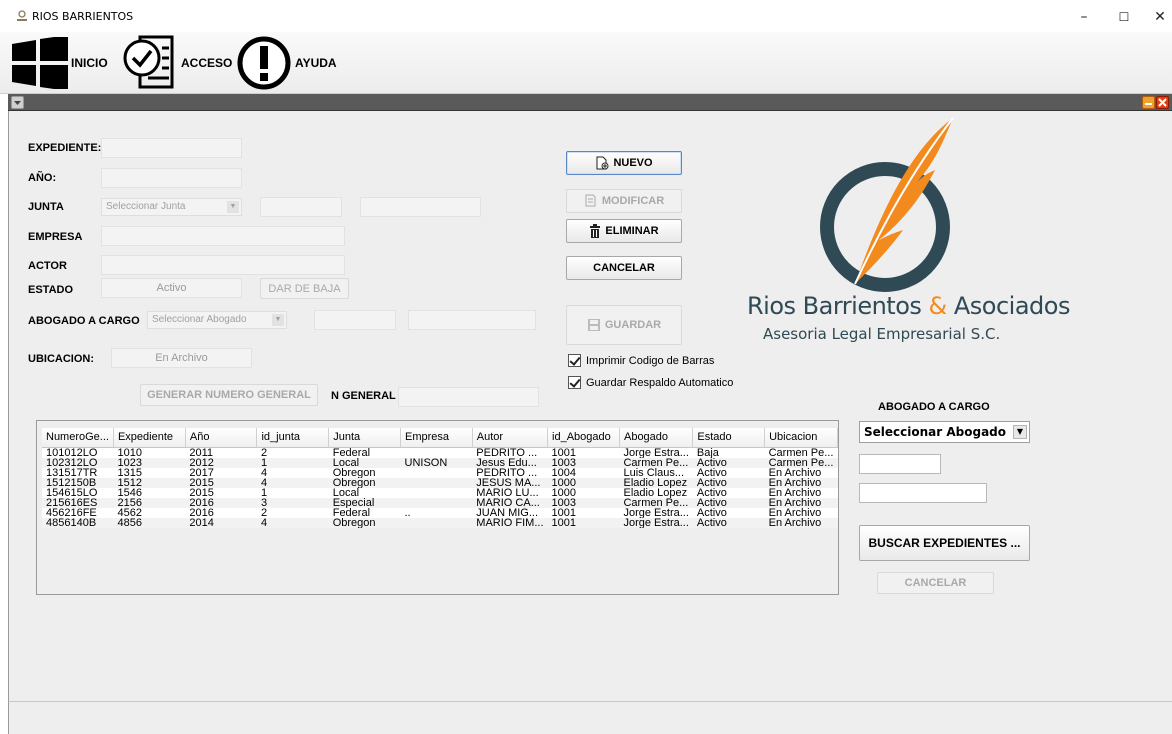  What do you see at coordinates (882, 334) in the screenshot?
I see `logo-subtitle: Asesoria Legal Empresarial S.C.` at bounding box center [882, 334].